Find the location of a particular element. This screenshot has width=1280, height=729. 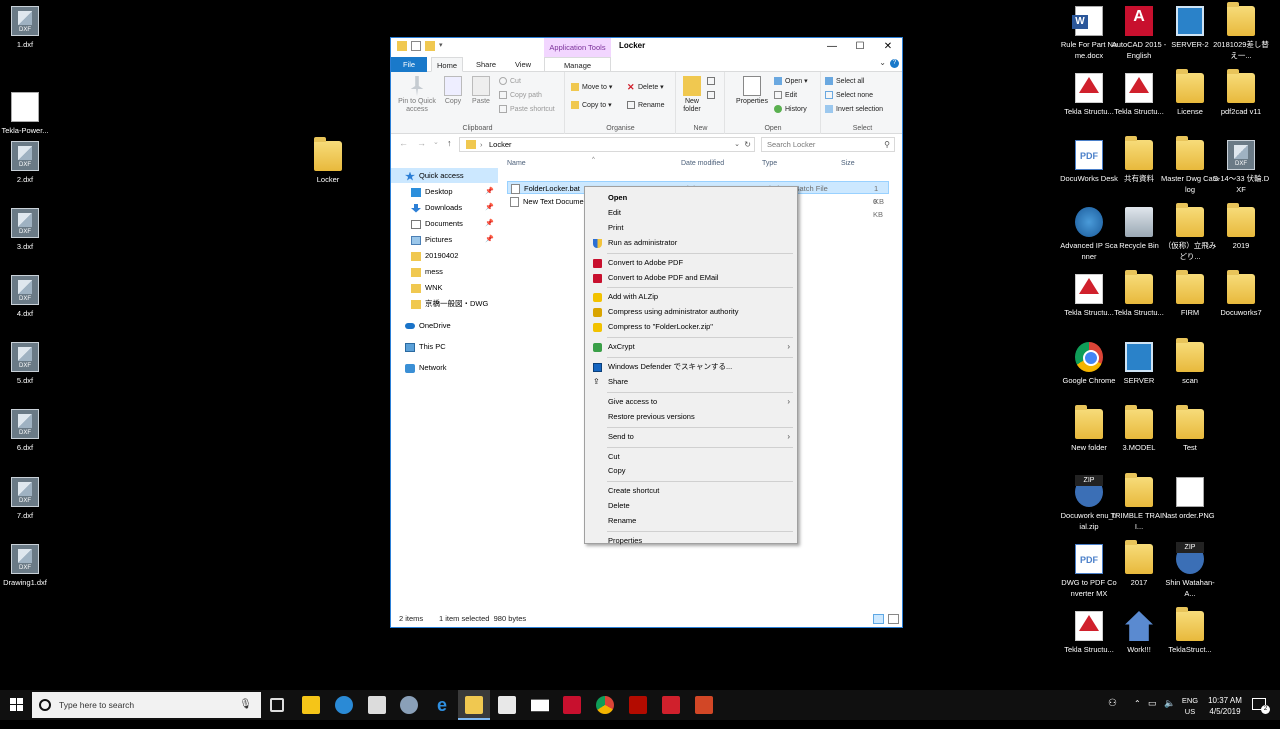

forward-arrow-icon: → is located at coordinates (421, 143).